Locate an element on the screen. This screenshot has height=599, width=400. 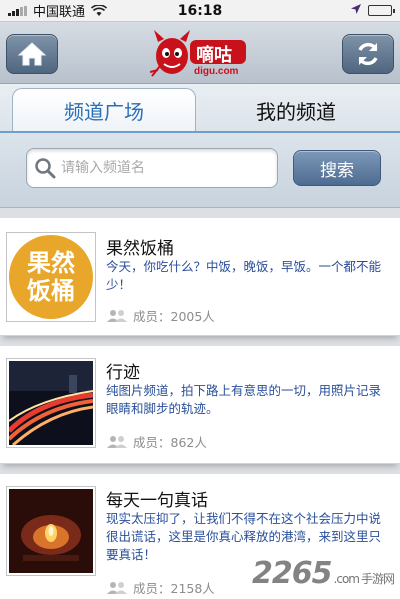
status-time: 16:18 is located at coordinates (200, 10).